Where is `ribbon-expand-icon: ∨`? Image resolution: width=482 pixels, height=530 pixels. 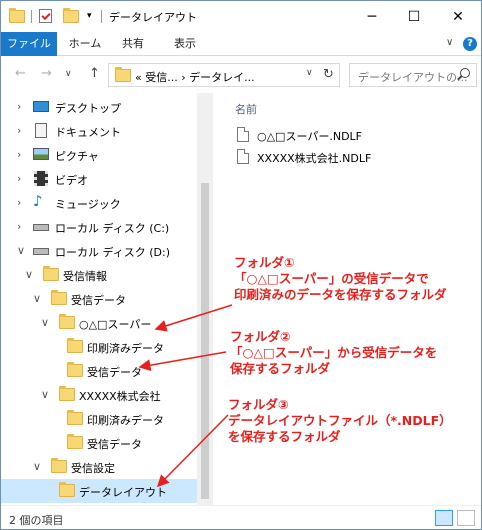 ribbon-expand-icon: ∨ is located at coordinates (449, 42).